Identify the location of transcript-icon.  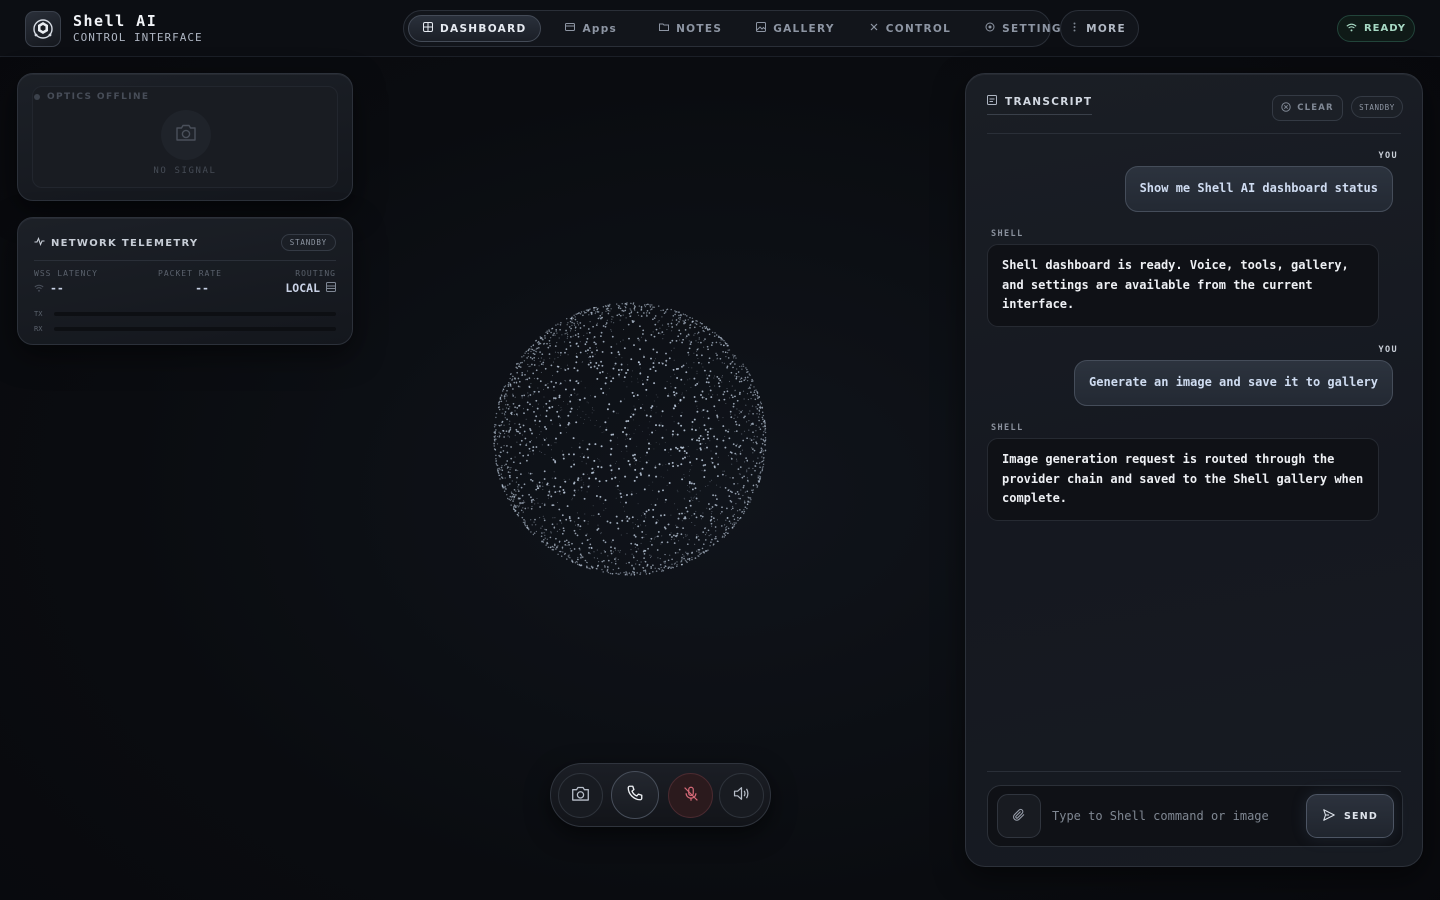
(992, 101).